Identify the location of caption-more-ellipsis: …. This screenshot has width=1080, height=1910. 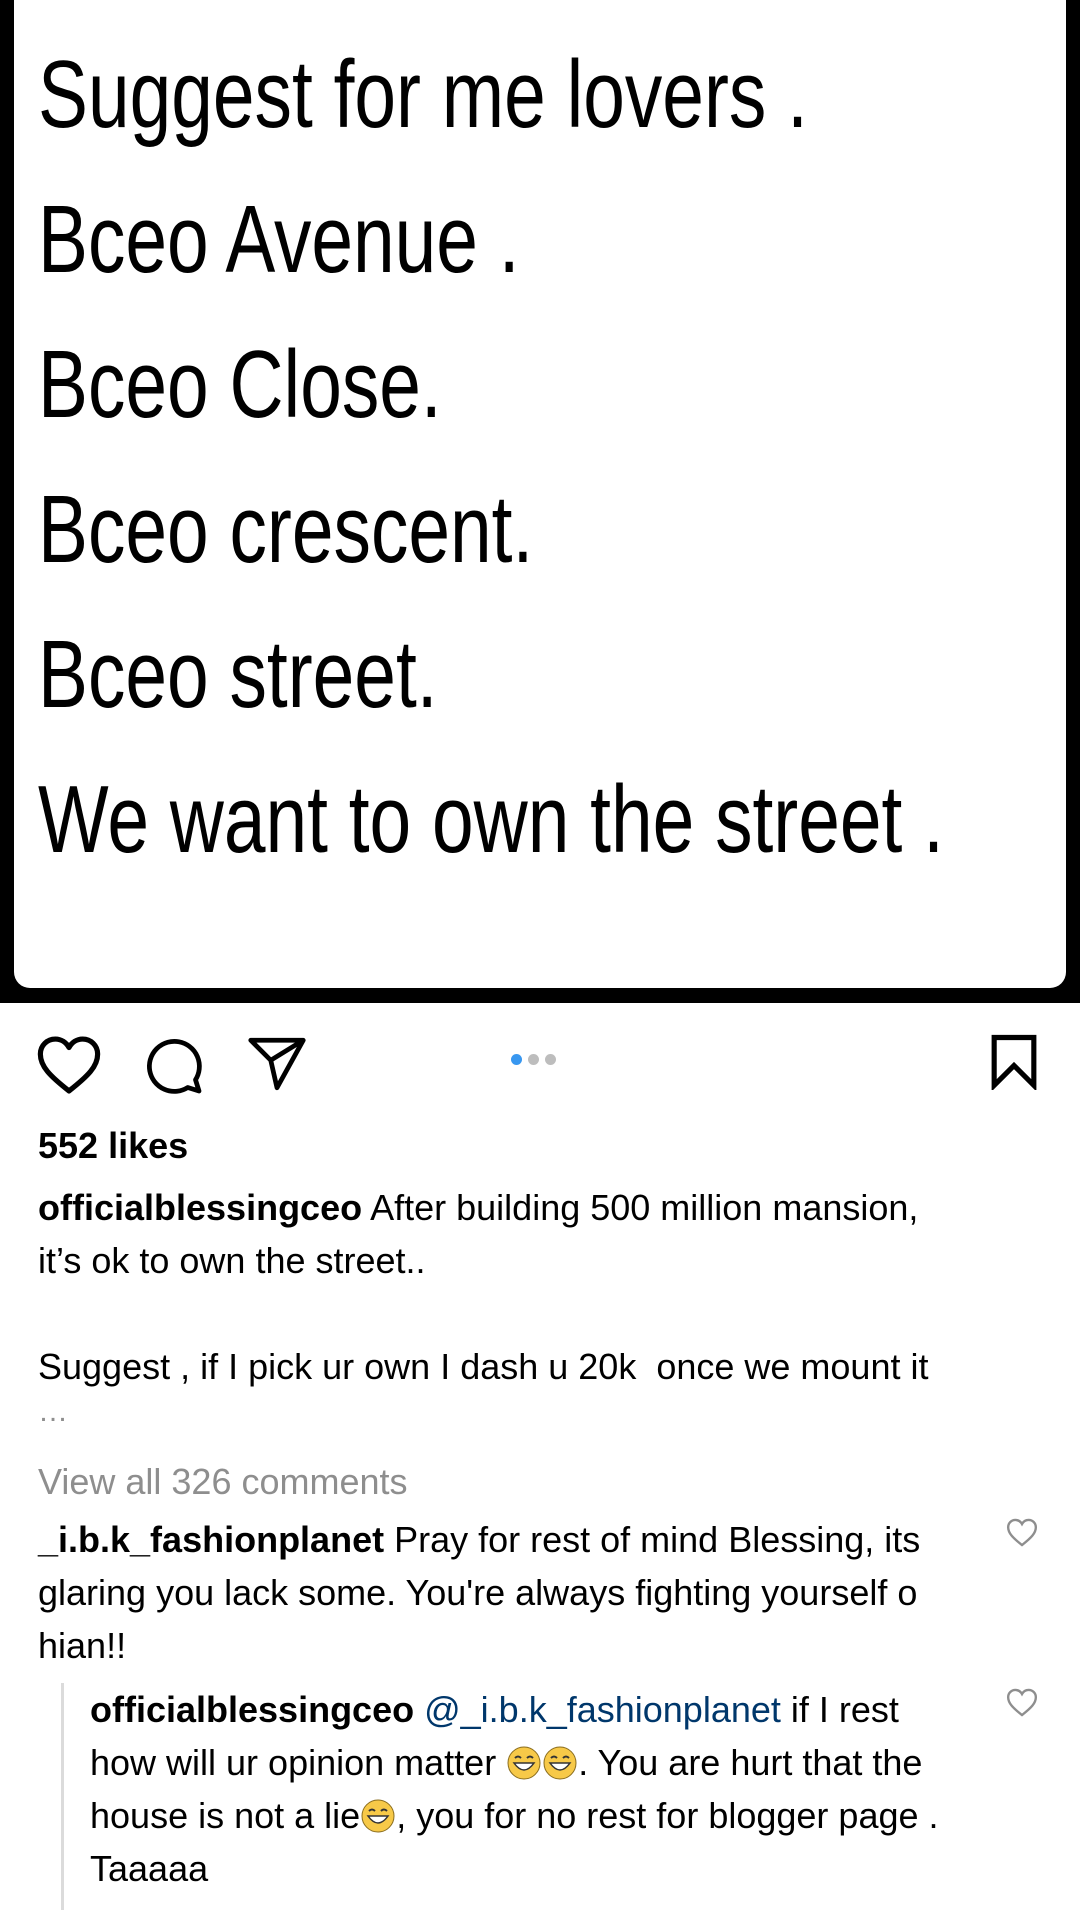
(53, 1412).